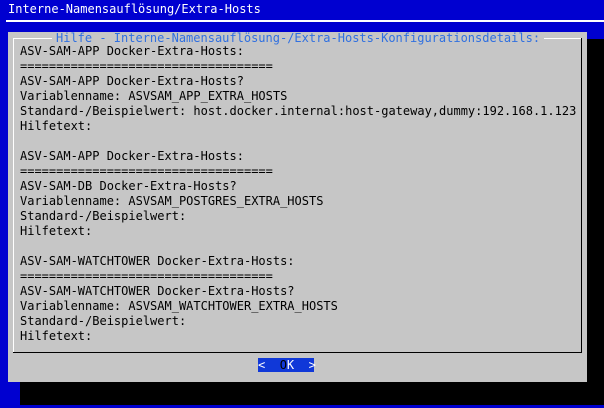  Describe the element at coordinates (157, 291) in the screenshot. I see `help-line: ASV-SAM-WATCHTOWER Docker-Extra-Hosts?` at that location.